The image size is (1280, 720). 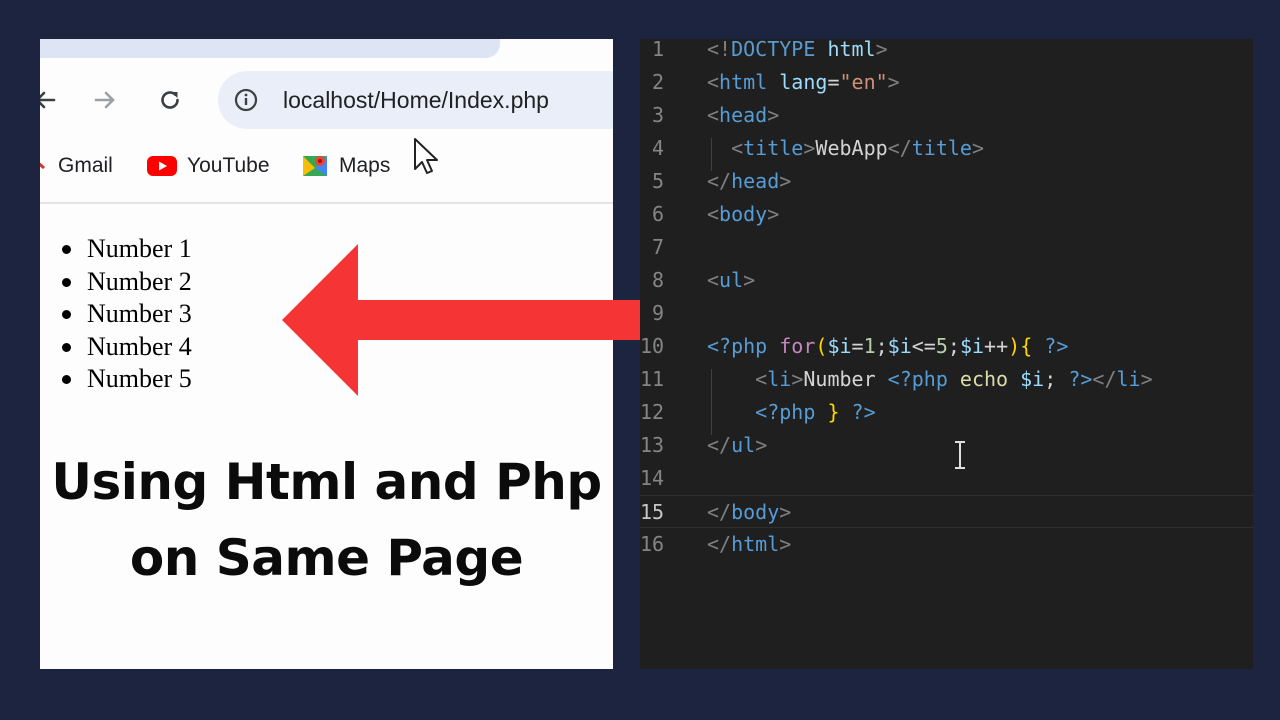 I want to click on site-info-icon, so click(x=246, y=100).